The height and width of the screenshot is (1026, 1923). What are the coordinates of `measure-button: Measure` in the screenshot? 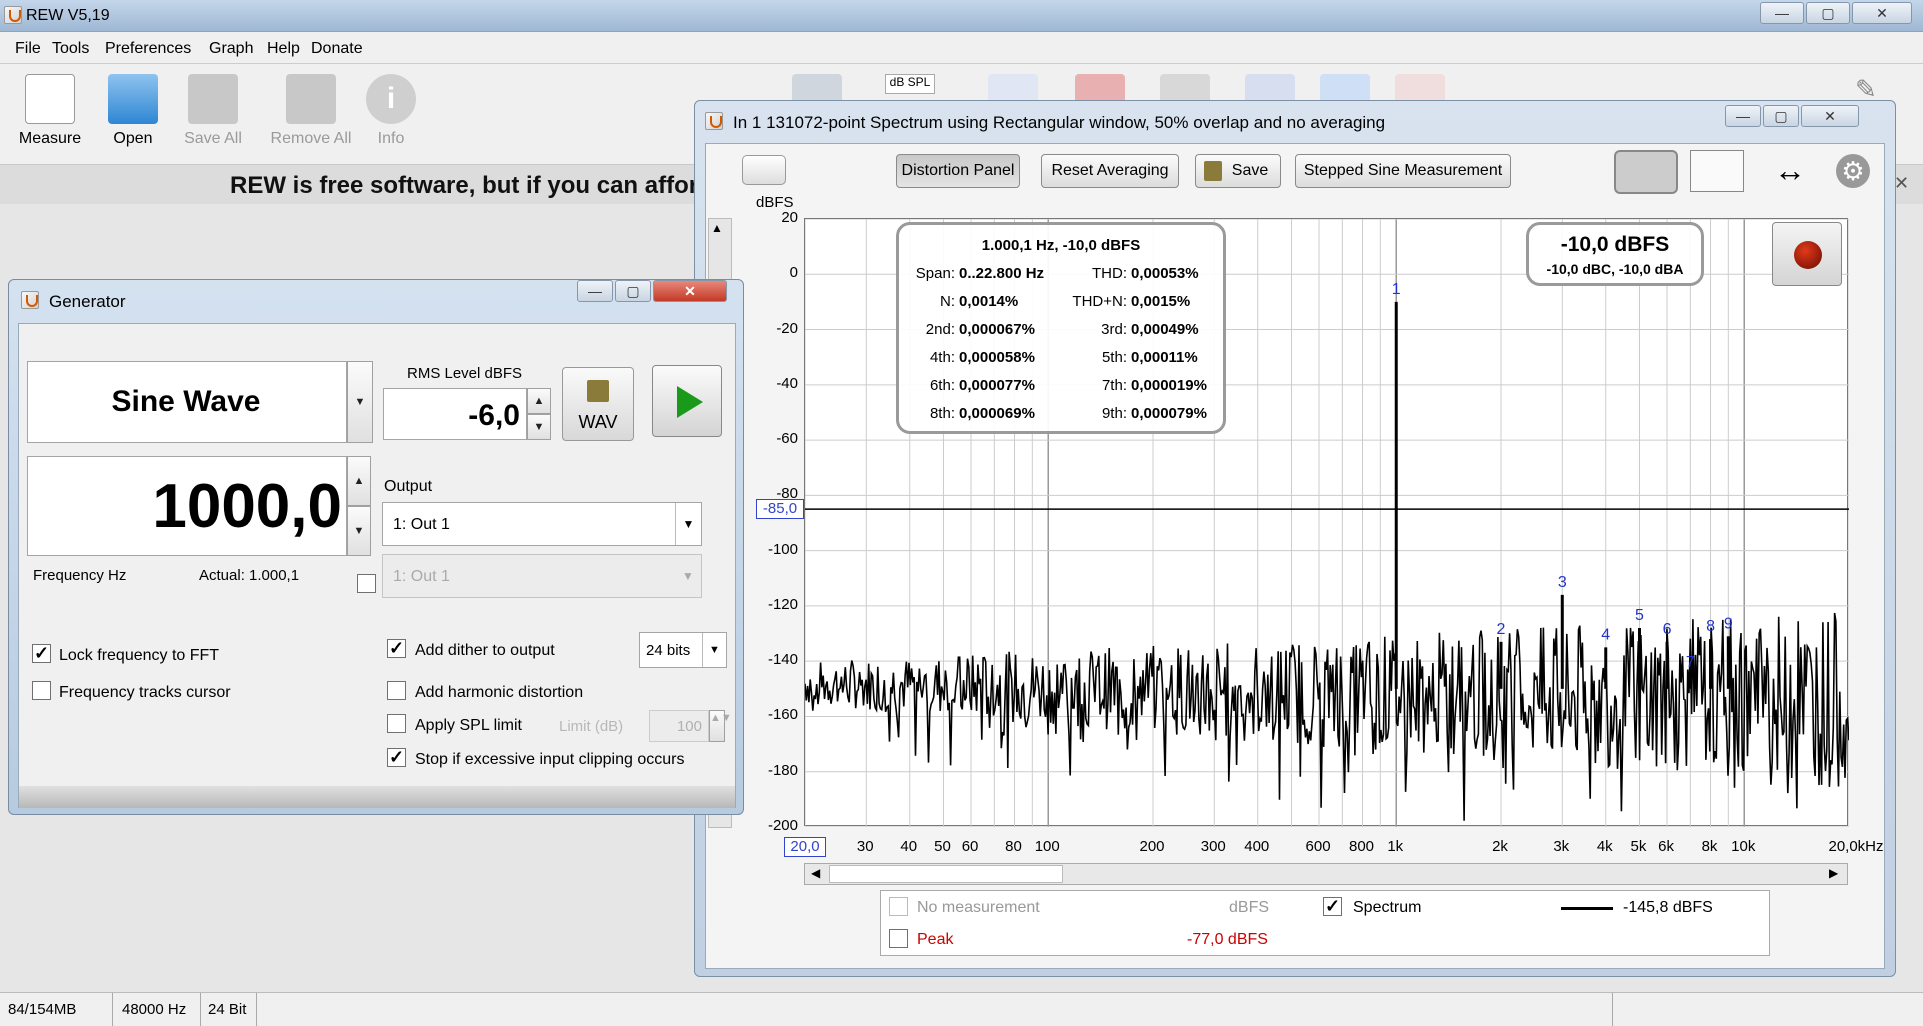 It's located at (50, 106).